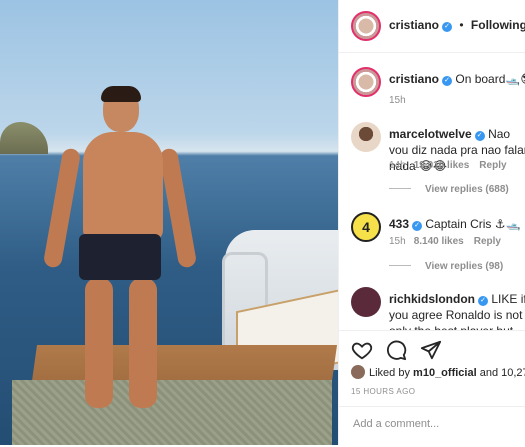 This screenshot has height=447, width=525. Describe the element at coordinates (457, 25) in the screenshot. I see `header-text: cristiano ✓ • Following` at that location.